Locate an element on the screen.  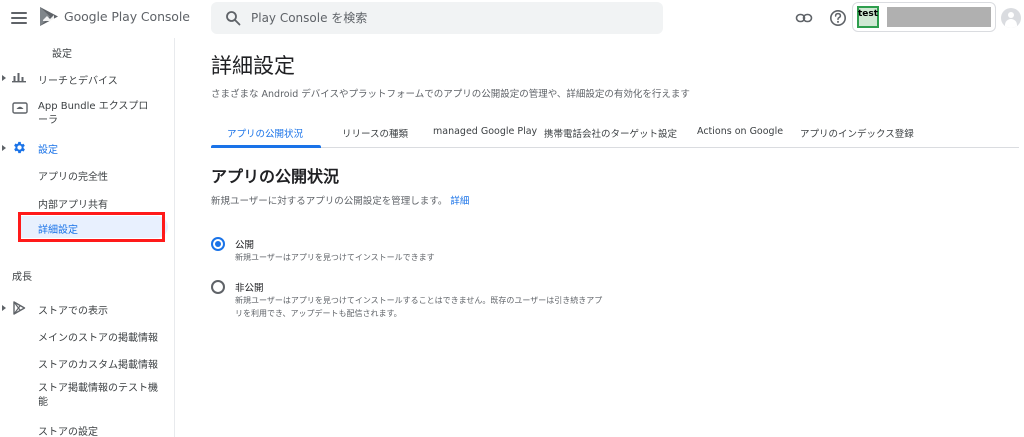
account-name-redacted is located at coordinates (939, 17).